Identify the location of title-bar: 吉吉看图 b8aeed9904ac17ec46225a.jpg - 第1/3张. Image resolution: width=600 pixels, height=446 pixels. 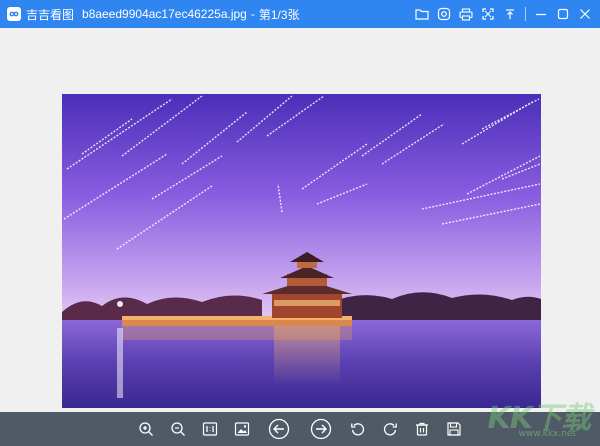
(300, 14).